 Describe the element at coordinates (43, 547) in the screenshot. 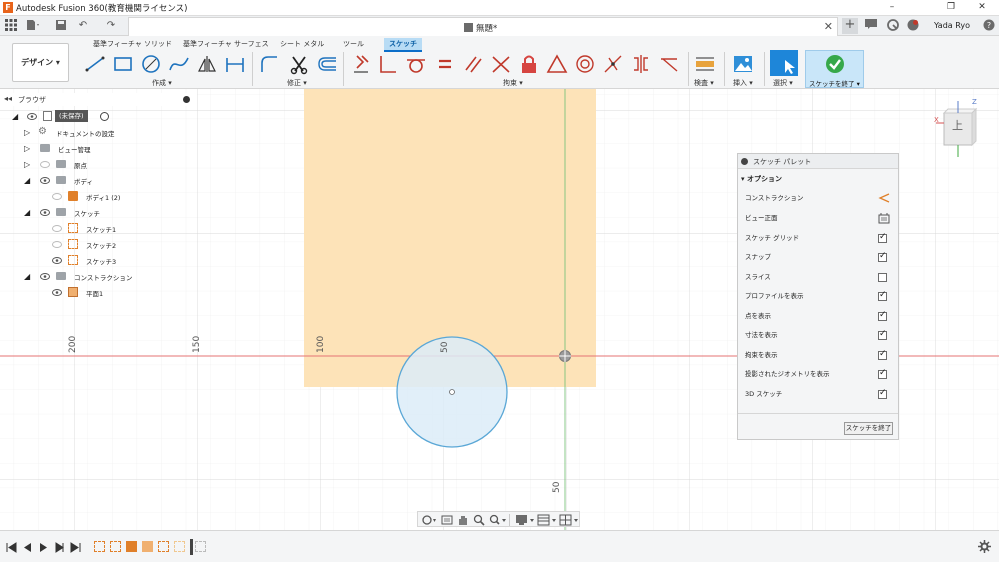

I see `play-icon` at that location.